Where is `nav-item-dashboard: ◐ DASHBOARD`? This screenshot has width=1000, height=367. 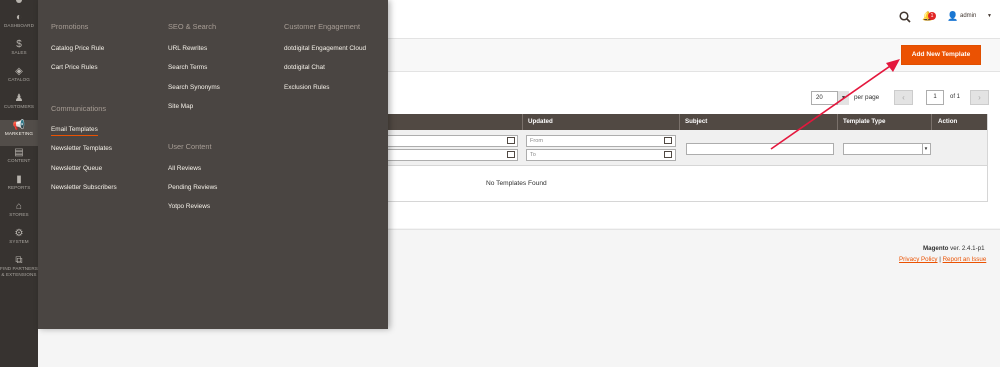 nav-item-dashboard: ◐ DASHBOARD is located at coordinates (19, 25).